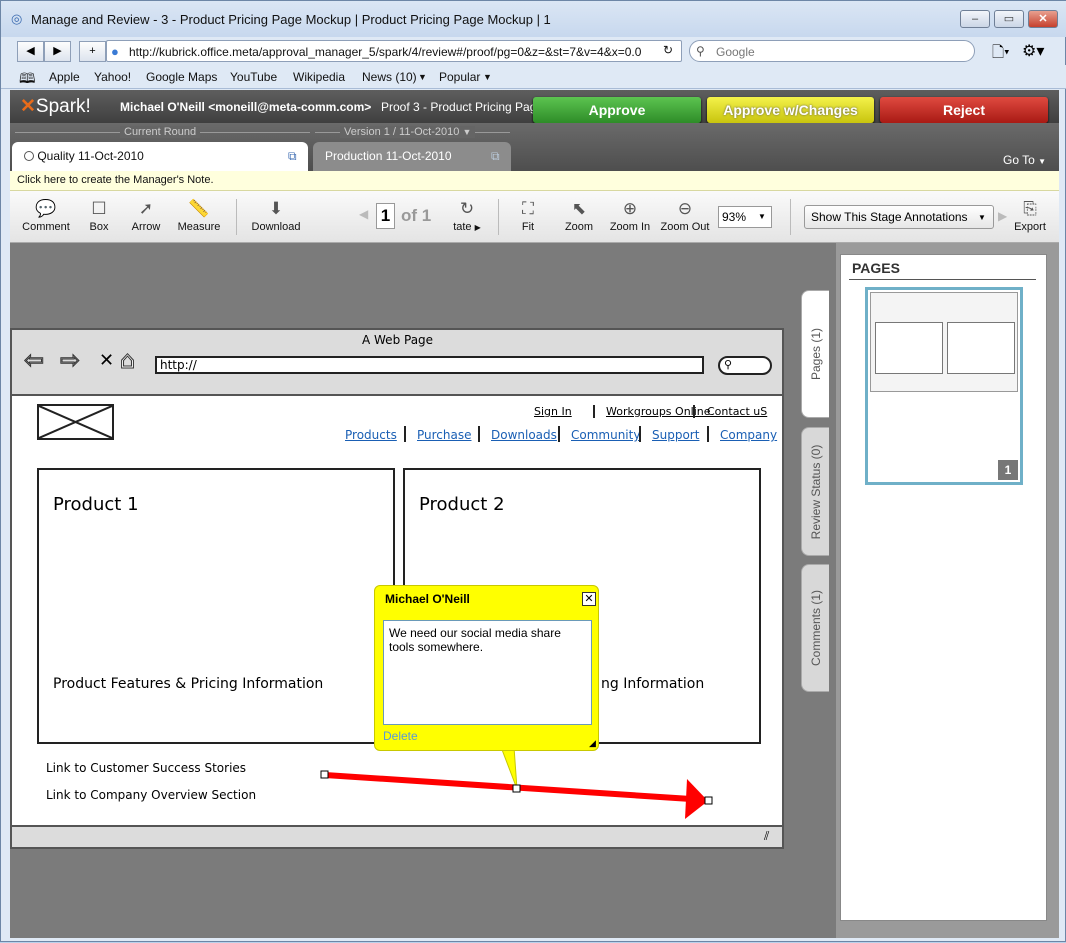  I want to click on arrow-handle-mid, so click(516, 788).